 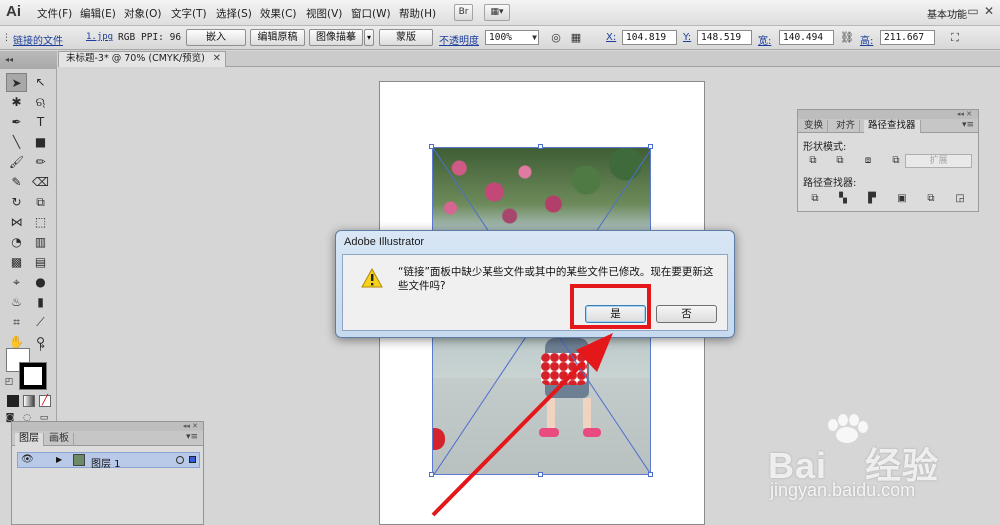 I want to click on eraser-tool-icon: ⌫, so click(x=40, y=182).